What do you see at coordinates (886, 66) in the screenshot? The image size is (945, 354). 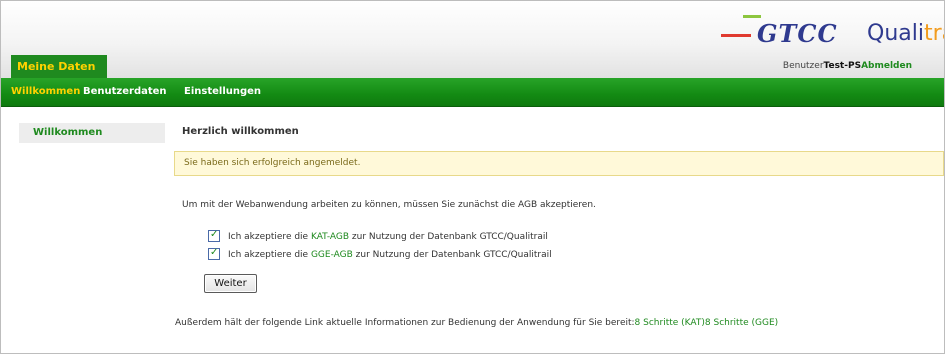 I see `logout-link: Abmelden` at bounding box center [886, 66].